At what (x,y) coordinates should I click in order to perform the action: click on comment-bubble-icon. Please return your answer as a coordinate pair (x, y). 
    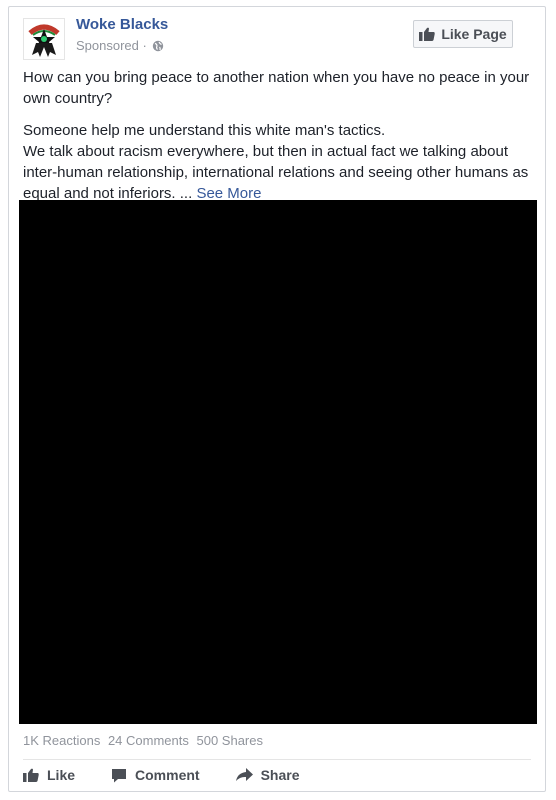
    Looking at the image, I should click on (119, 775).